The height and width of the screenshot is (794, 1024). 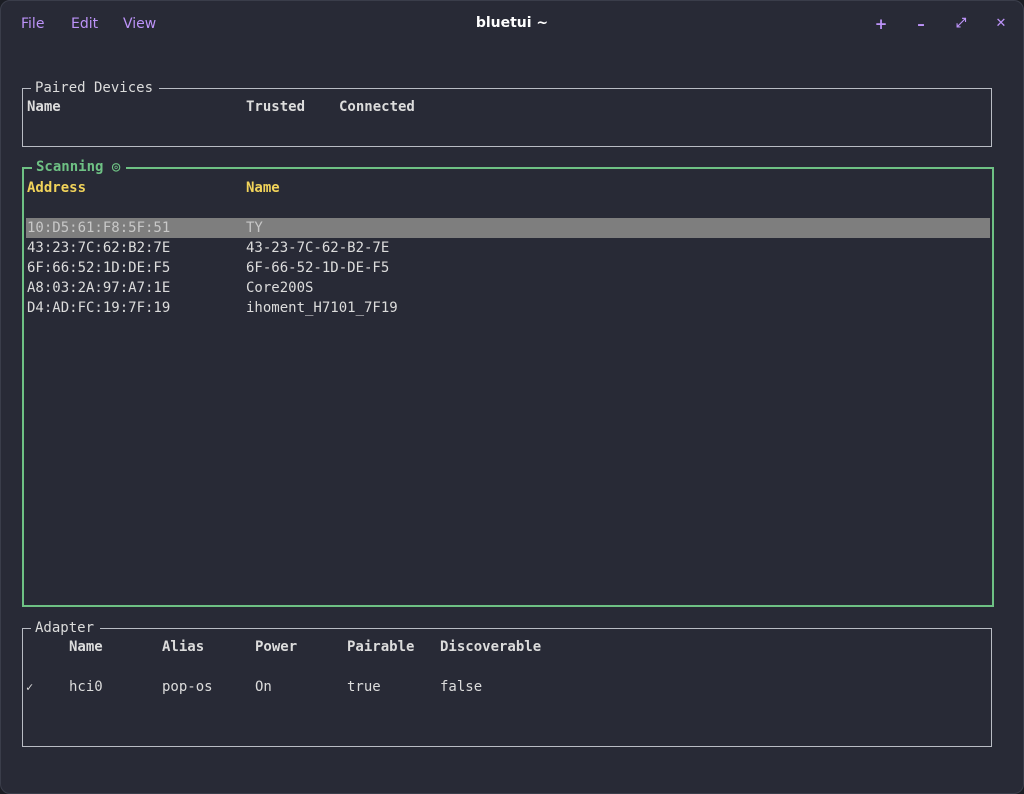 What do you see at coordinates (99, 288) in the screenshot?
I see `device-address: A8:03:2A:97:A7:1E` at bounding box center [99, 288].